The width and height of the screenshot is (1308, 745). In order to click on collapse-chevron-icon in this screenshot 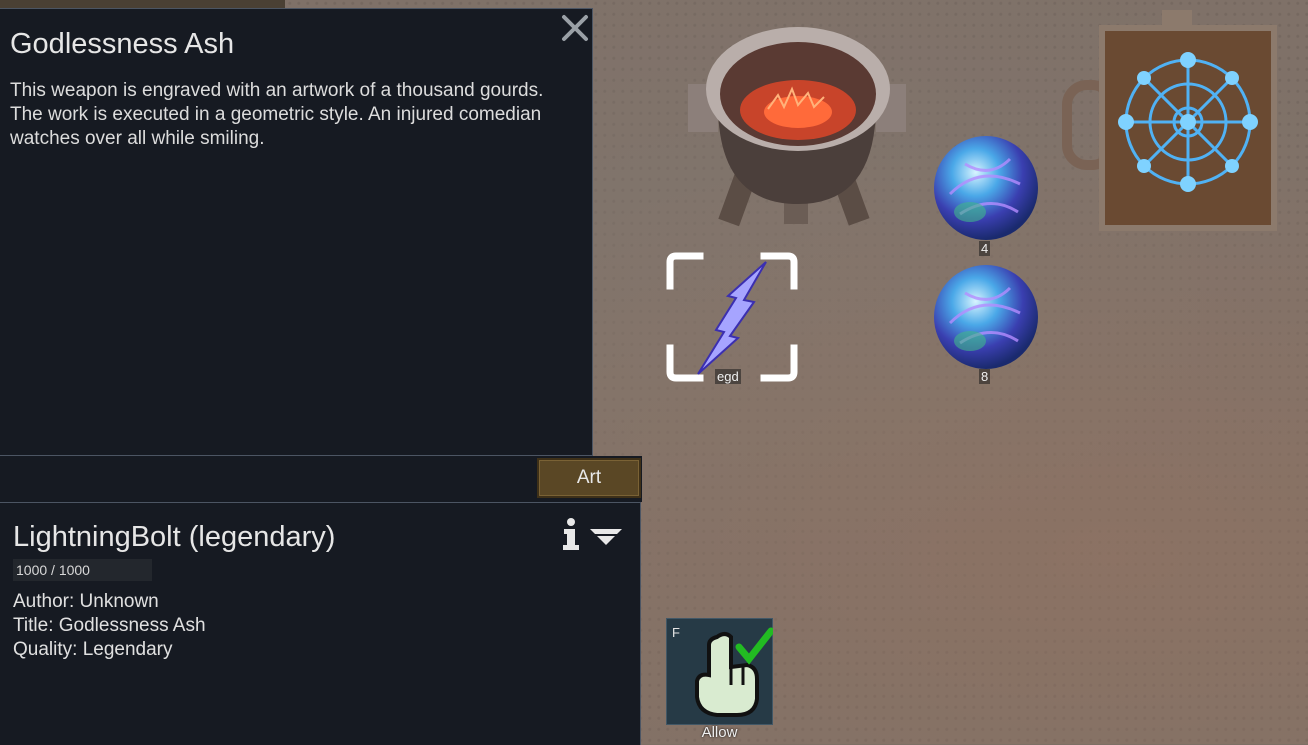, I will do `click(606, 536)`.